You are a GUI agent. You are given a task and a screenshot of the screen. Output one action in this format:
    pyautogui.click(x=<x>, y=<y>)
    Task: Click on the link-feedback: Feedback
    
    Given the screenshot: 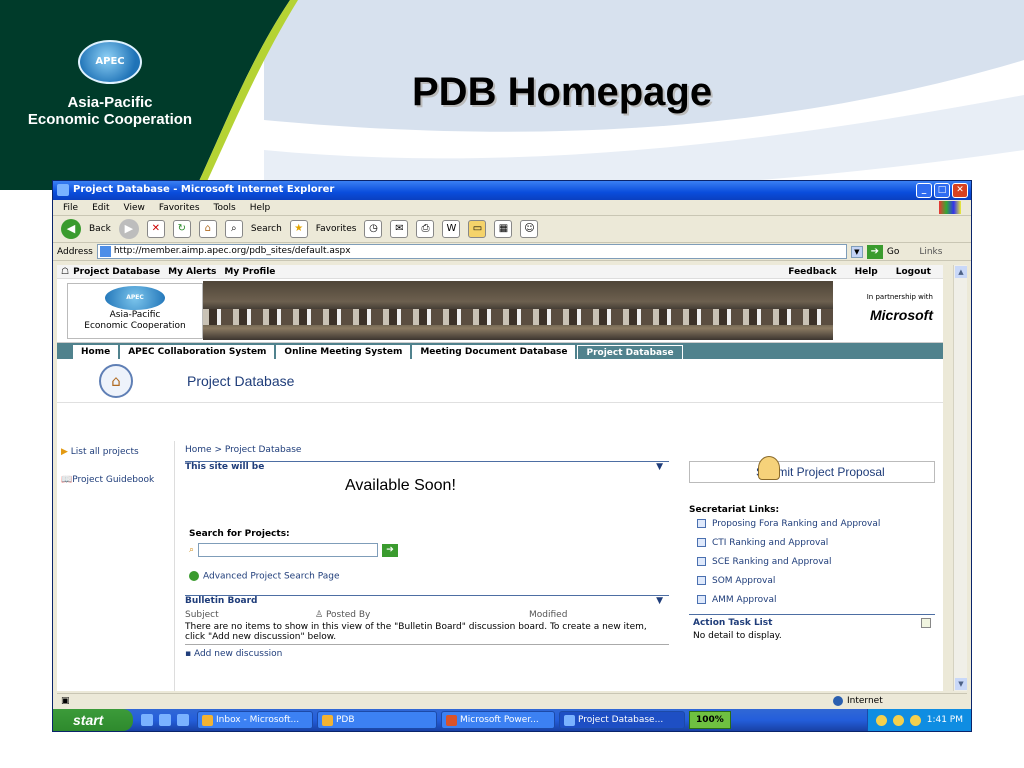 What is the action you would take?
    pyautogui.click(x=812, y=272)
    